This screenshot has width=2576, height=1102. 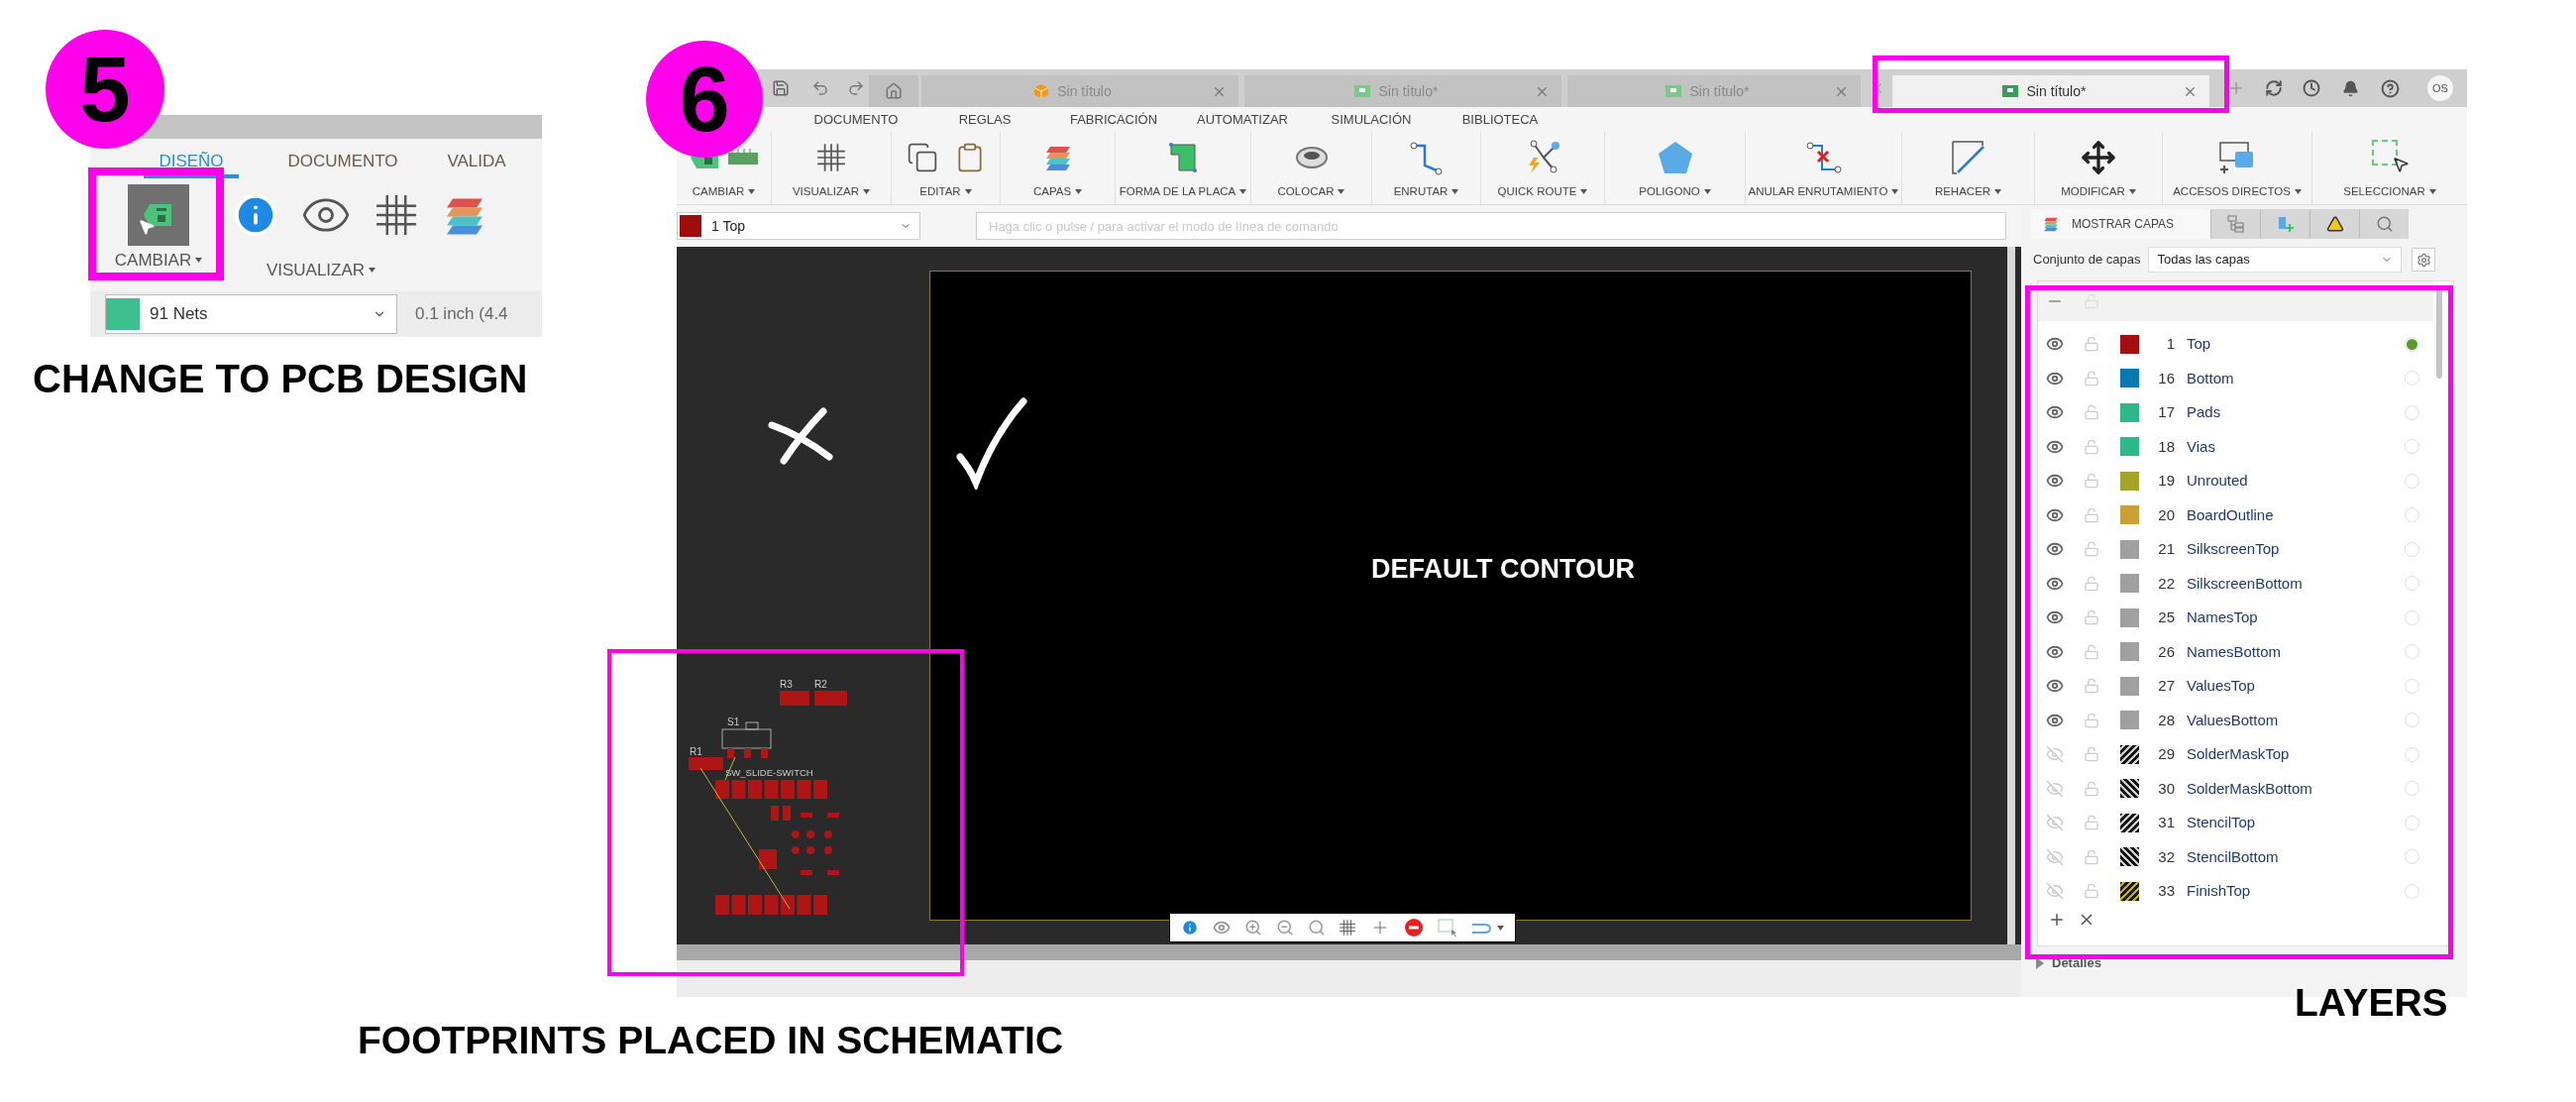 What do you see at coordinates (2233, 583) in the screenshot?
I see `layer-row: 22 SilkscreenBottom` at bounding box center [2233, 583].